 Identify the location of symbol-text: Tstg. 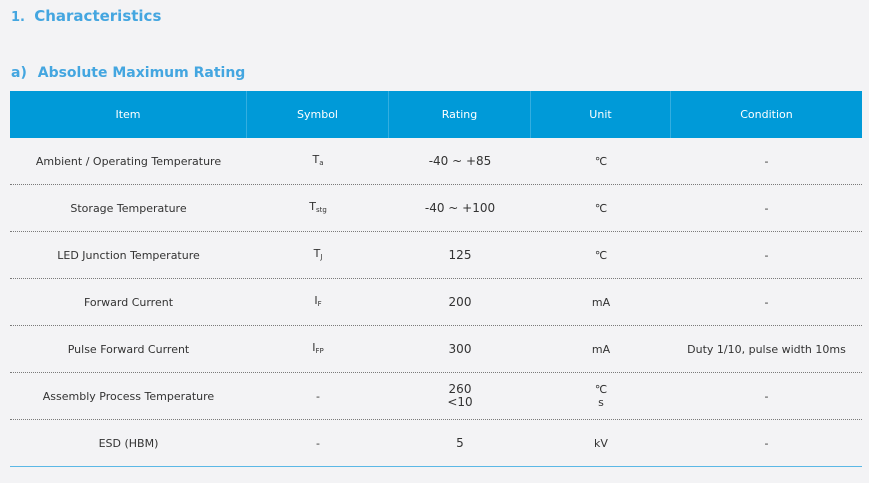
(318, 208).